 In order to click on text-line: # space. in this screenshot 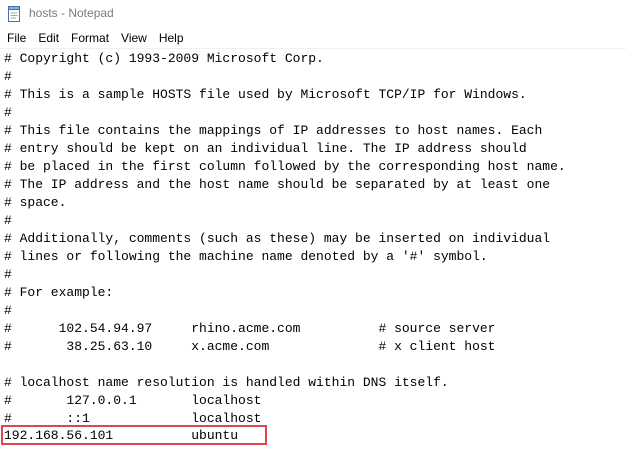, I will do `click(35, 202)`.